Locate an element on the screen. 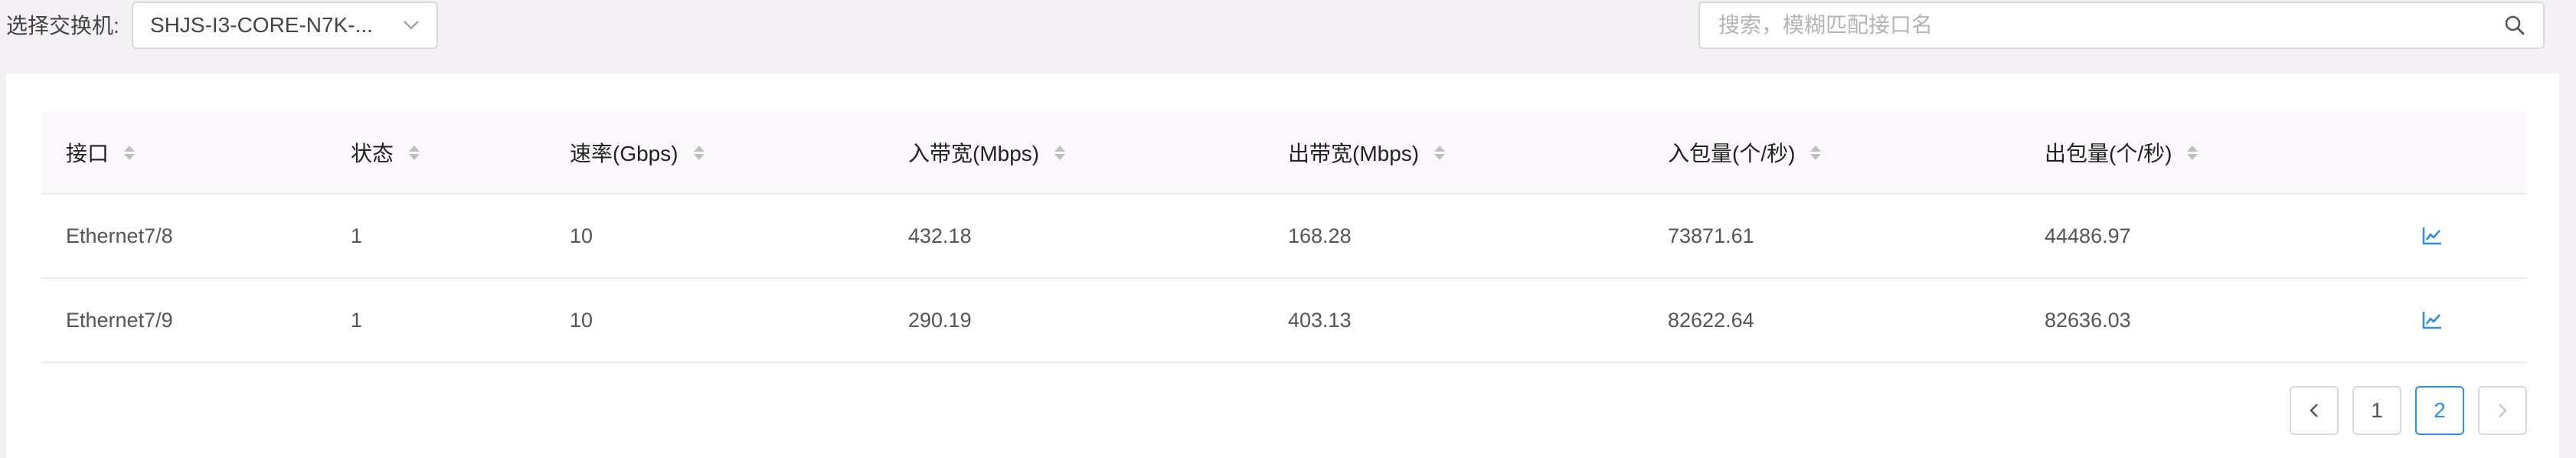  chevron-right-icon is located at coordinates (2503, 411).